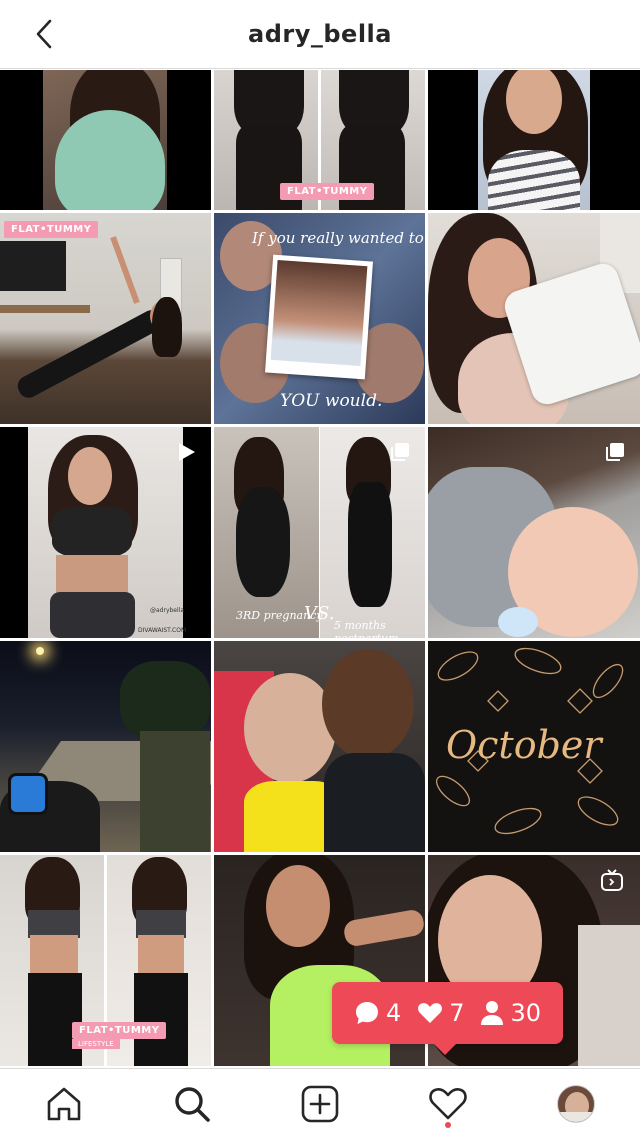 Image resolution: width=640 pixels, height=1138 pixels. Describe the element at coordinates (366, 628) in the screenshot. I see `caption-after: 5 months postpartum` at that location.